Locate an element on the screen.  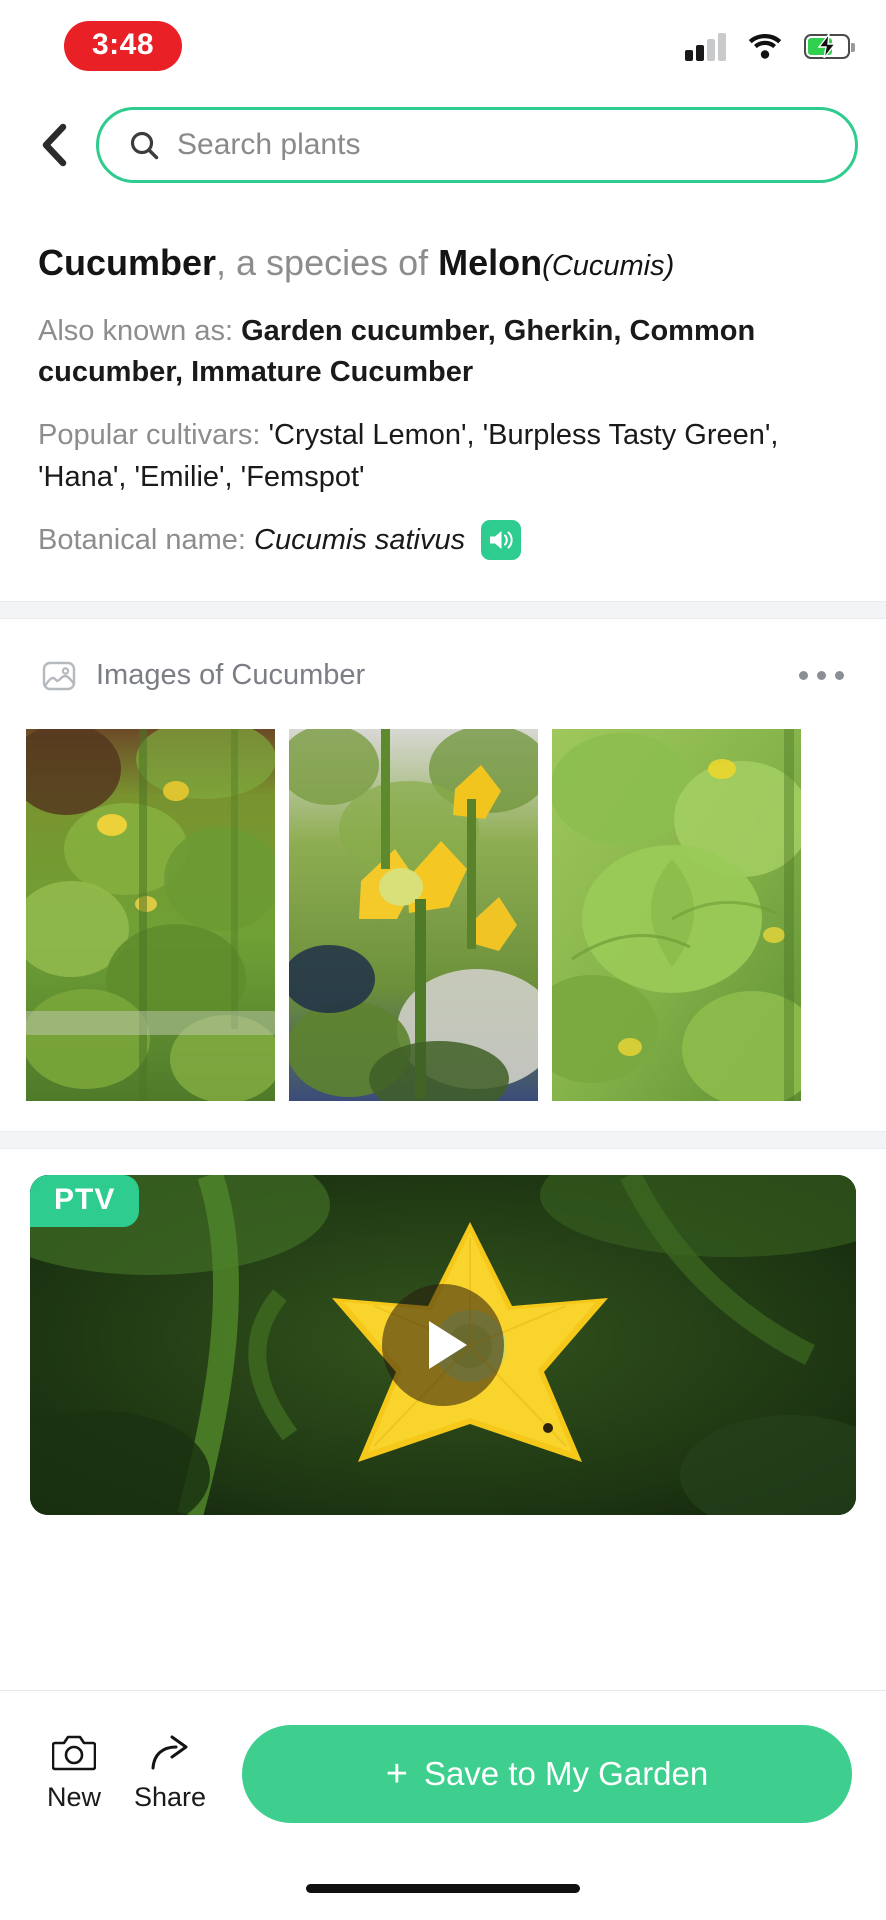
image-icon is located at coordinates (59, 676).